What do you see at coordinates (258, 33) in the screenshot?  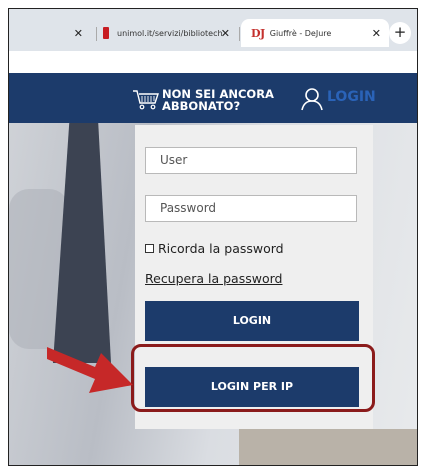 I see `dejure-favicon-icon: DJ` at bounding box center [258, 33].